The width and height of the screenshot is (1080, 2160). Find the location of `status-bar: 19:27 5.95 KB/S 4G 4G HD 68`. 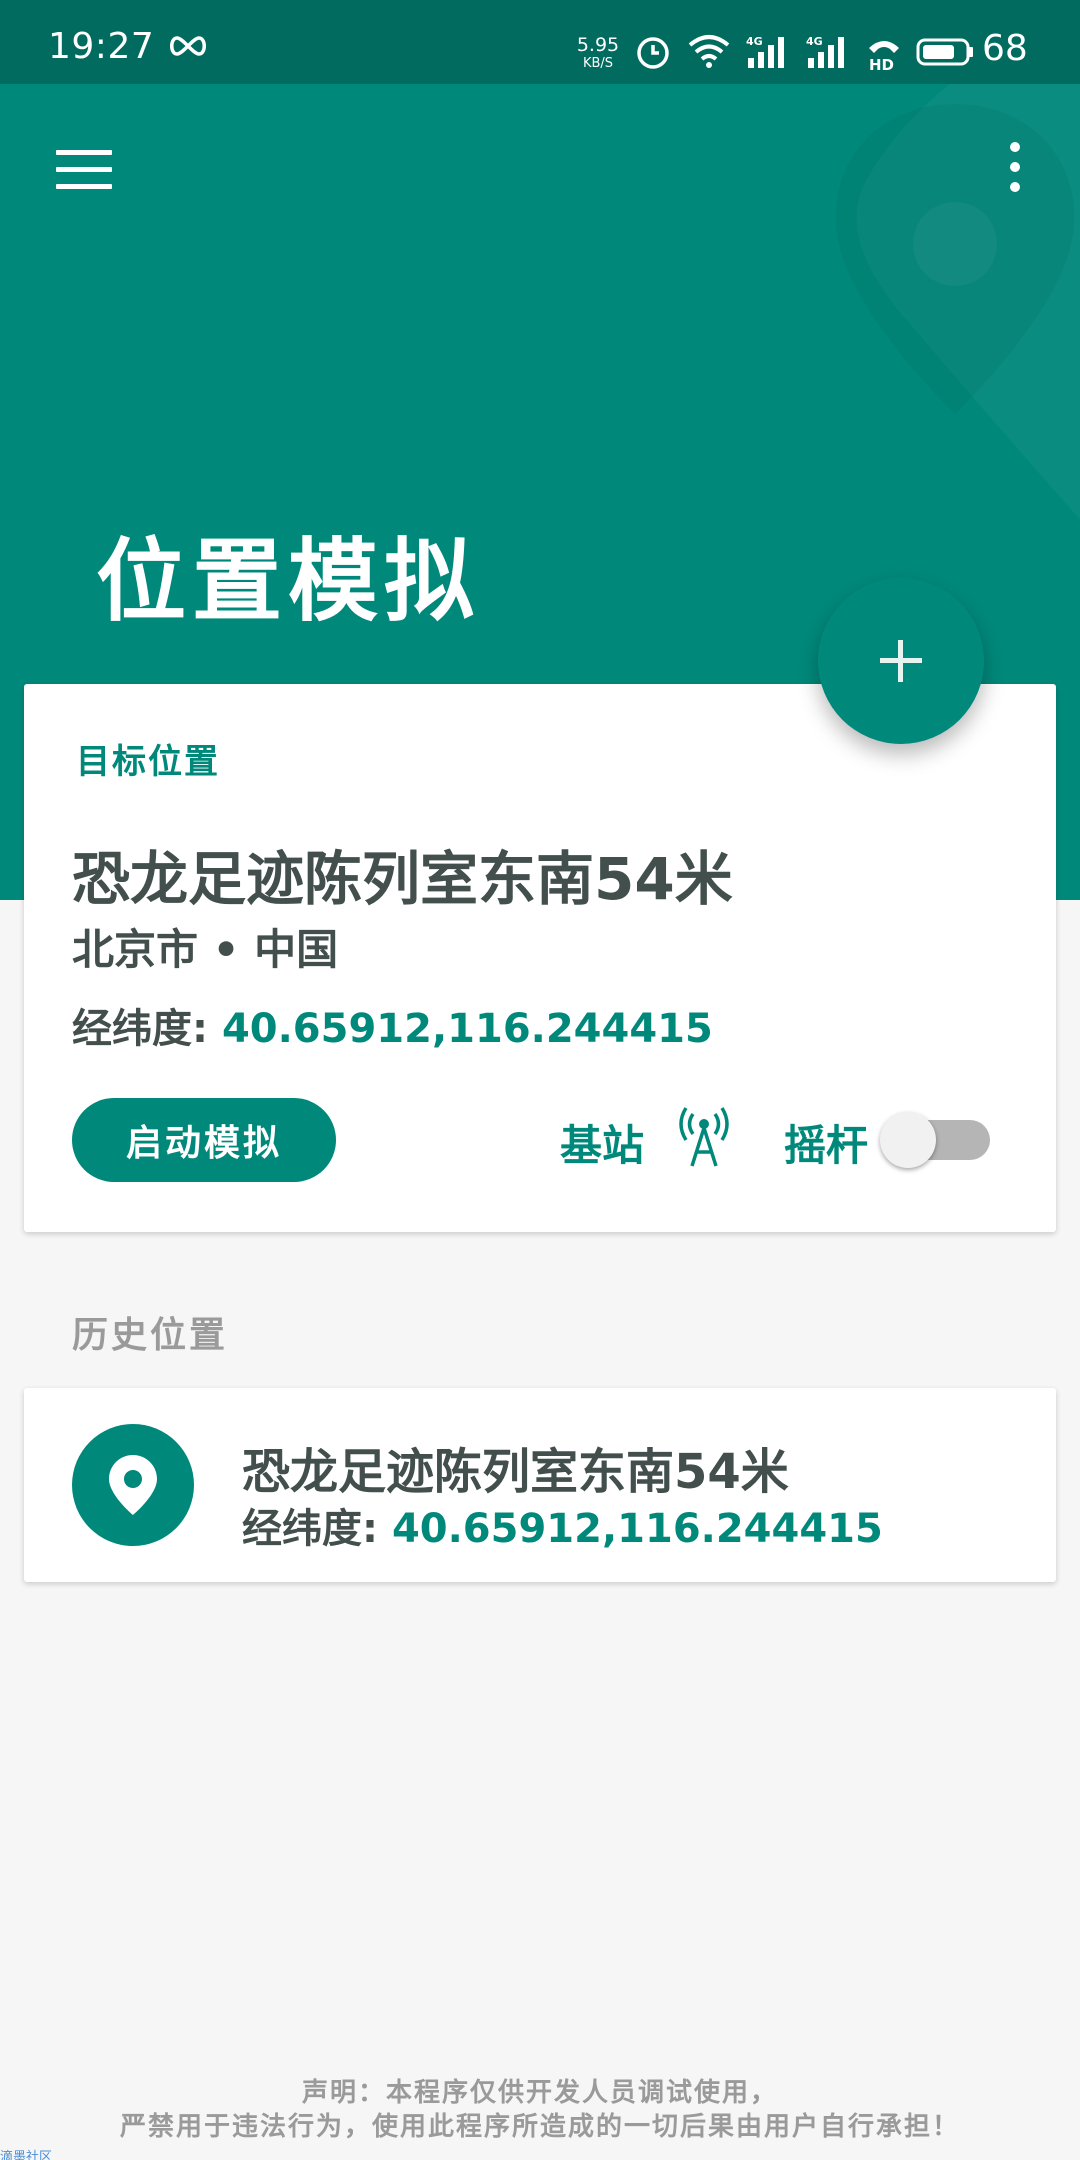

status-bar: 19:27 5.95 KB/S 4G 4G HD 68 is located at coordinates (540, 42).